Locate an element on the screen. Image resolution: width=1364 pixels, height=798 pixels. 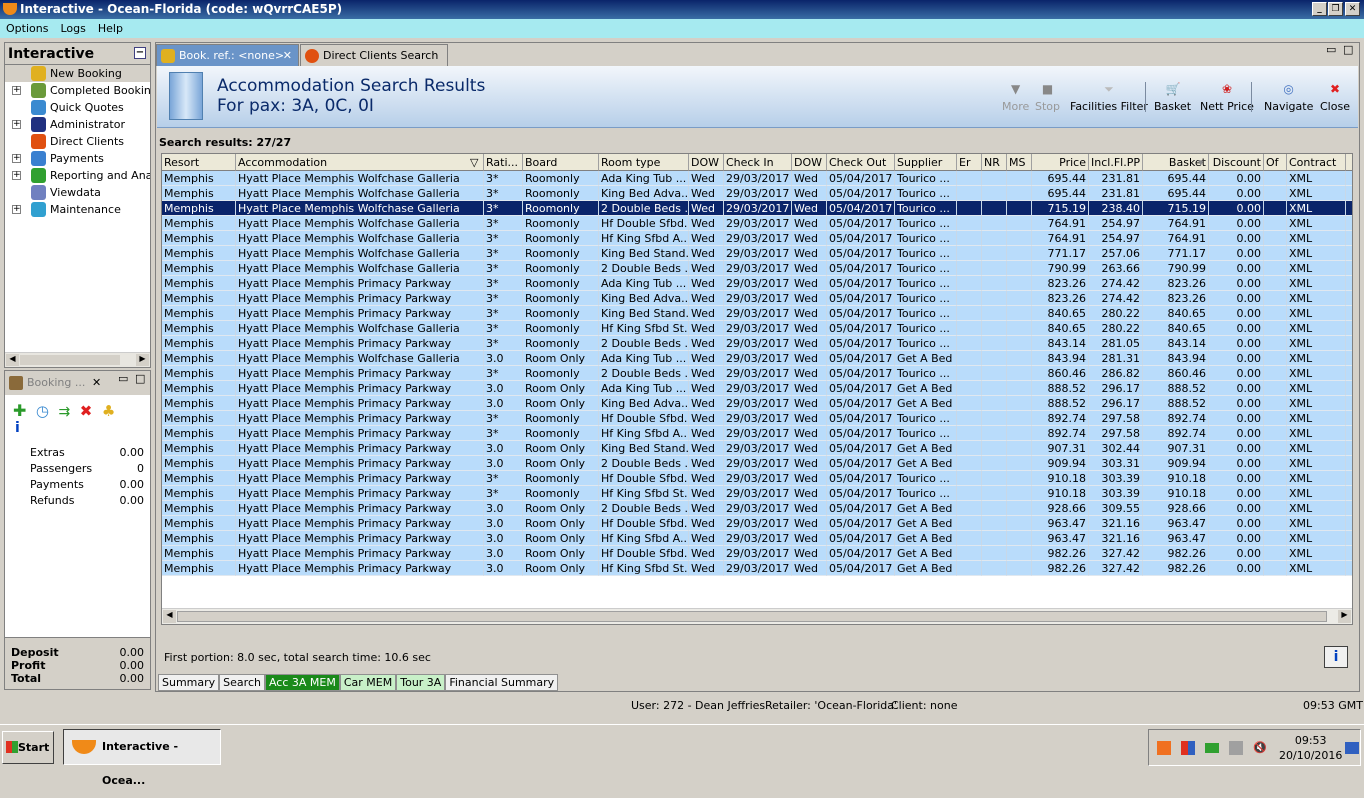
sidebar-item-administrator: + Administrator is located at coordinates (77, 124).